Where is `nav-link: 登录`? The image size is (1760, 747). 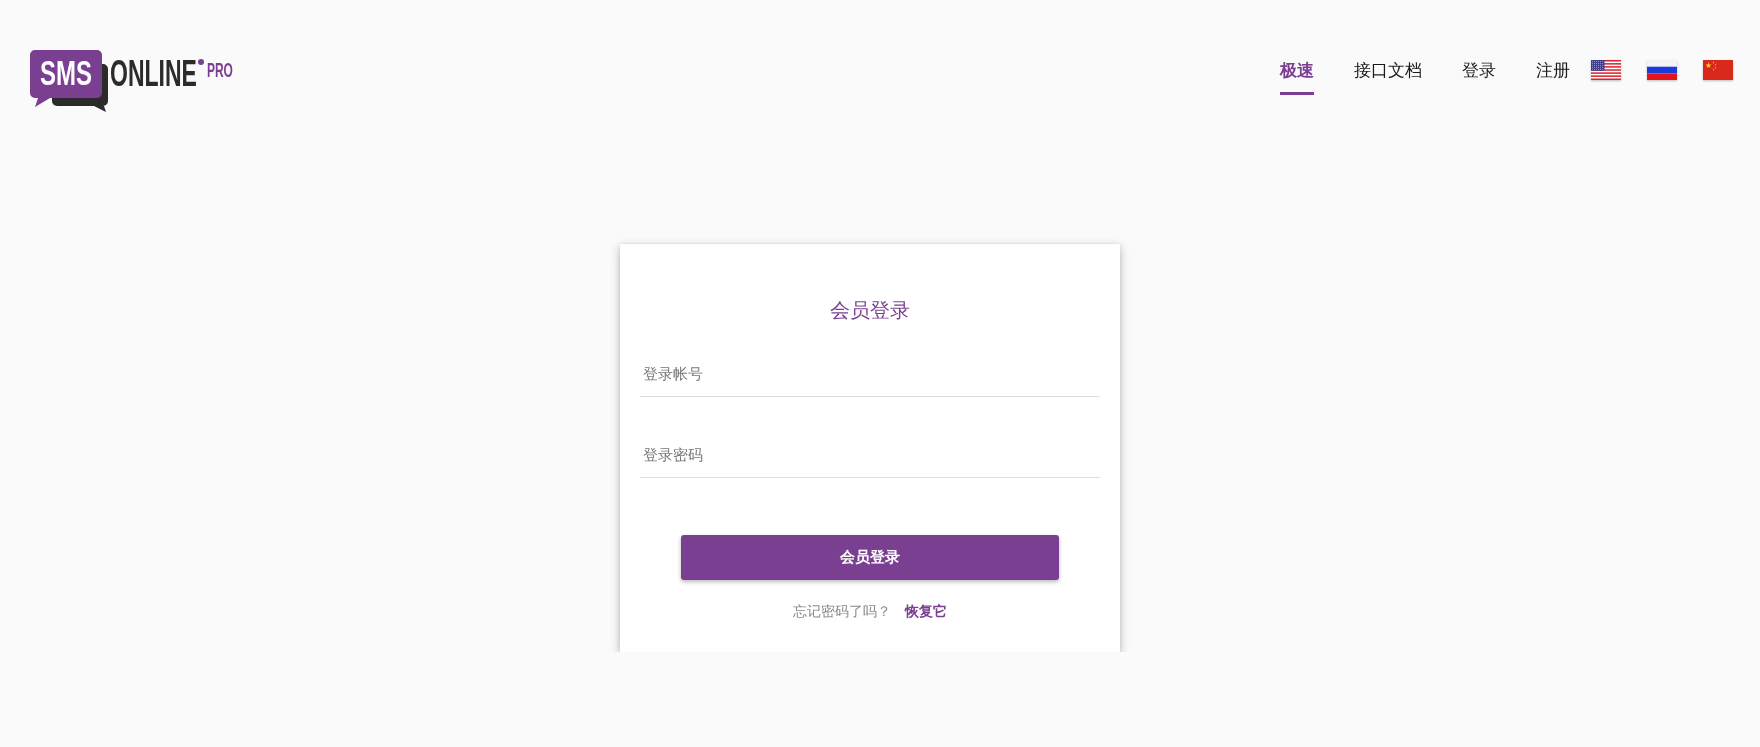
nav-link: 登录 is located at coordinates (1479, 77).